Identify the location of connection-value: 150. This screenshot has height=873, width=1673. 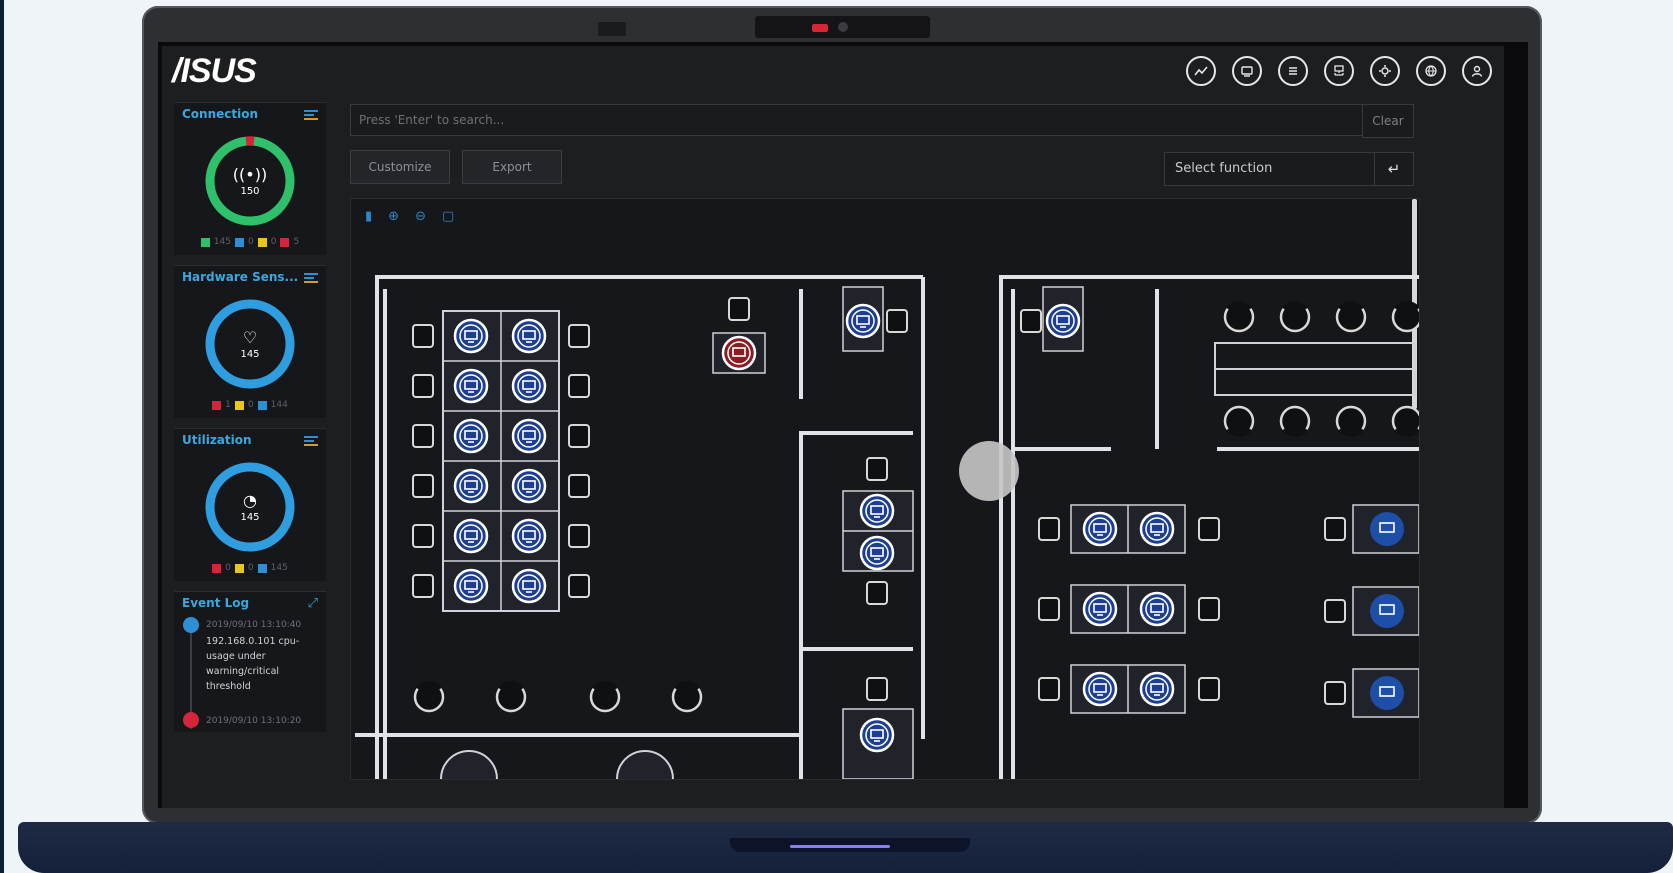
(250, 191).